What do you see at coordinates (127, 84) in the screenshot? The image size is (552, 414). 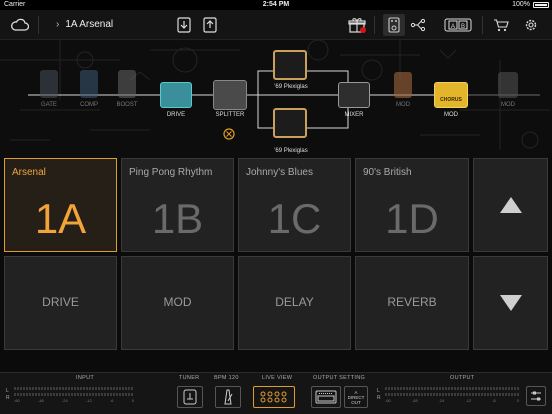 I see `boost-pedal` at bounding box center [127, 84].